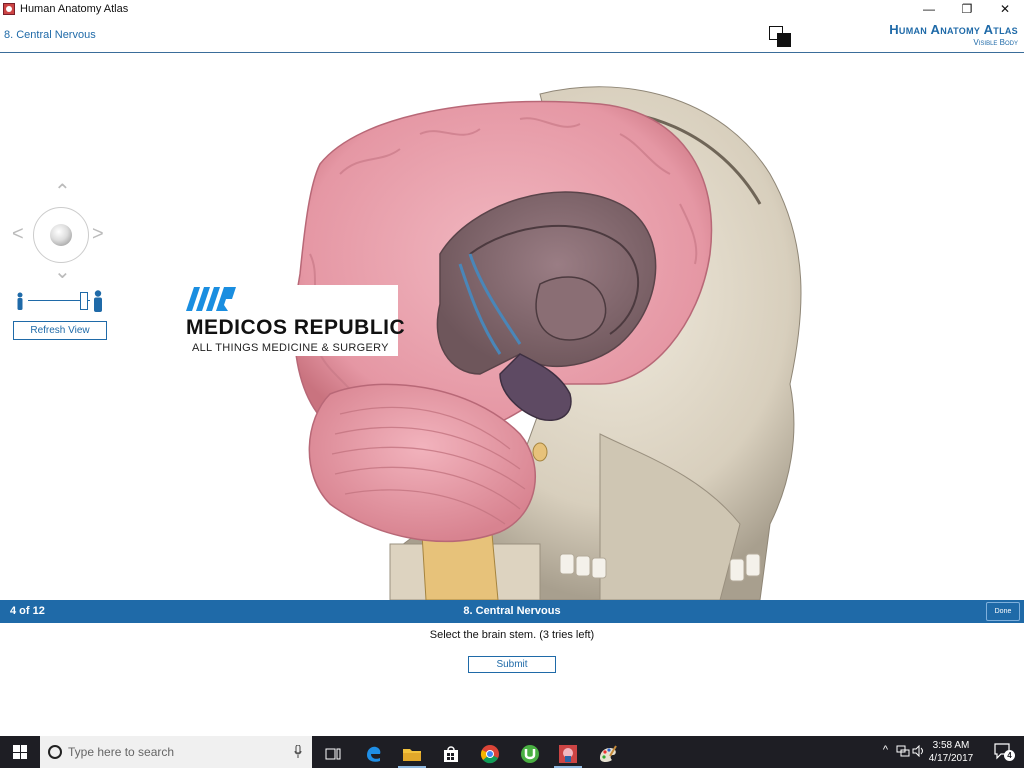 Image resolution: width=1024 pixels, height=768 pixels. Describe the element at coordinates (74, 9) in the screenshot. I see `window-title: Human Anatomy Atlas` at that location.